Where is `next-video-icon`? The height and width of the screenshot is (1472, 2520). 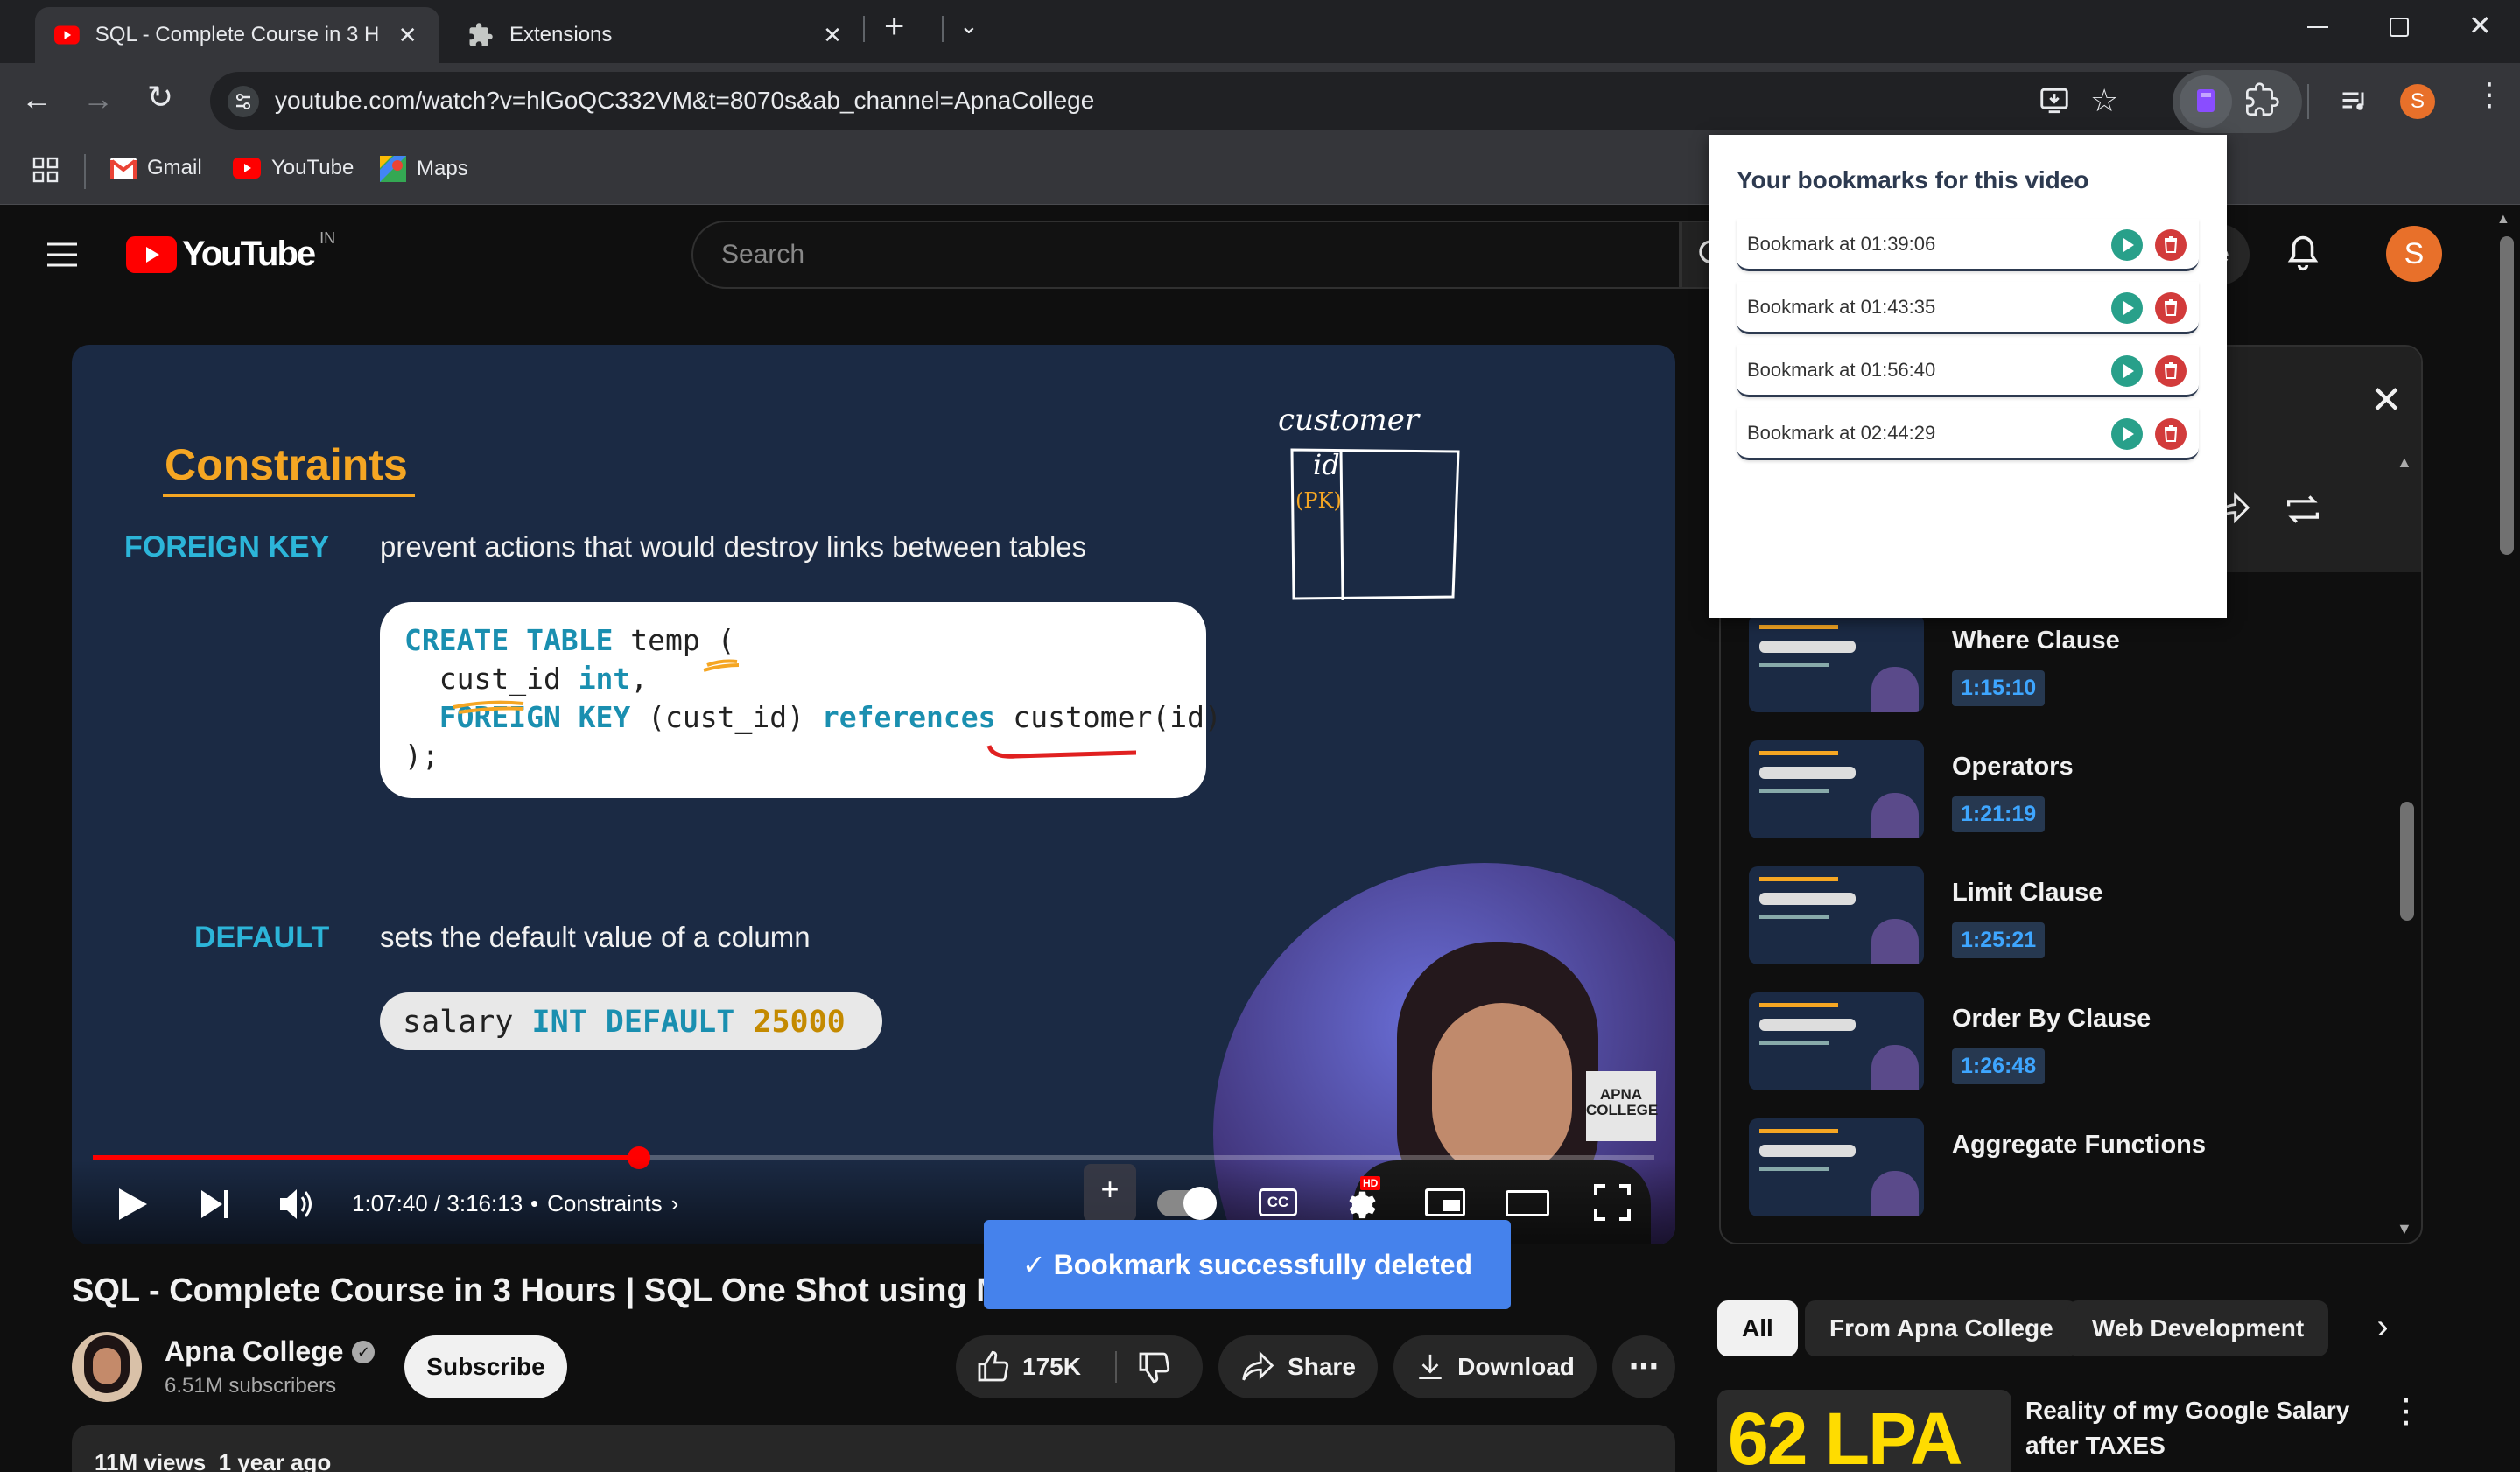 next-video-icon is located at coordinates (215, 1204).